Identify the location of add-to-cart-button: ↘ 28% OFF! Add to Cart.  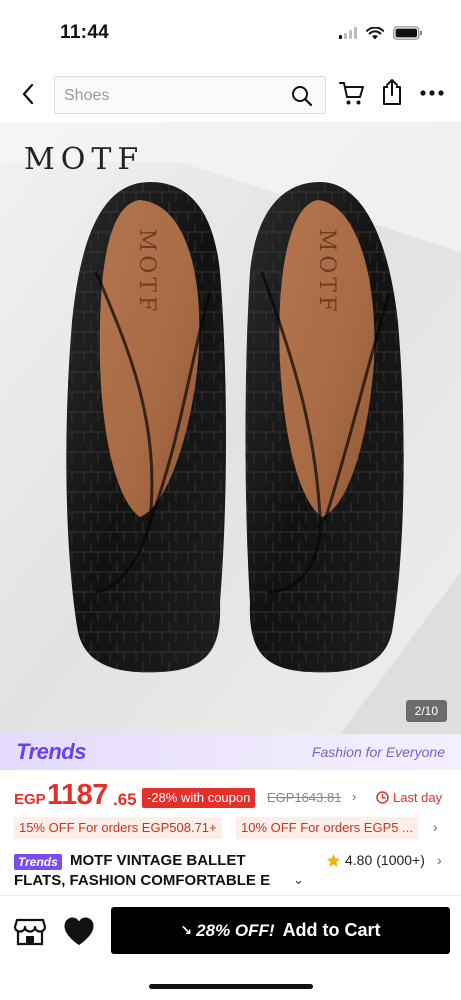
(280, 930).